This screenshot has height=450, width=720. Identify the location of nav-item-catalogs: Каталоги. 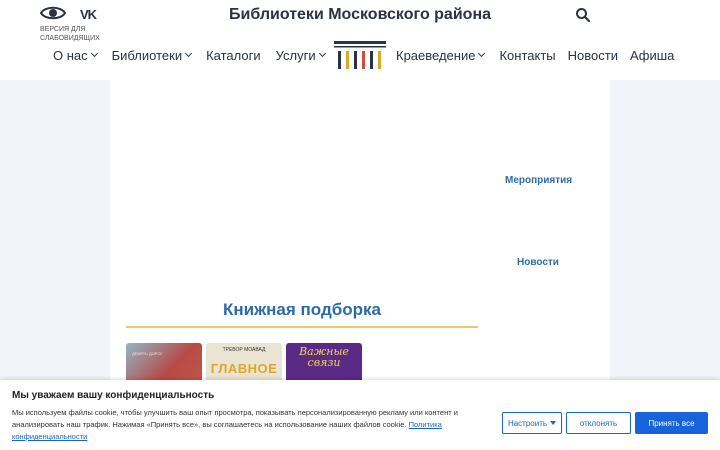
(233, 55).